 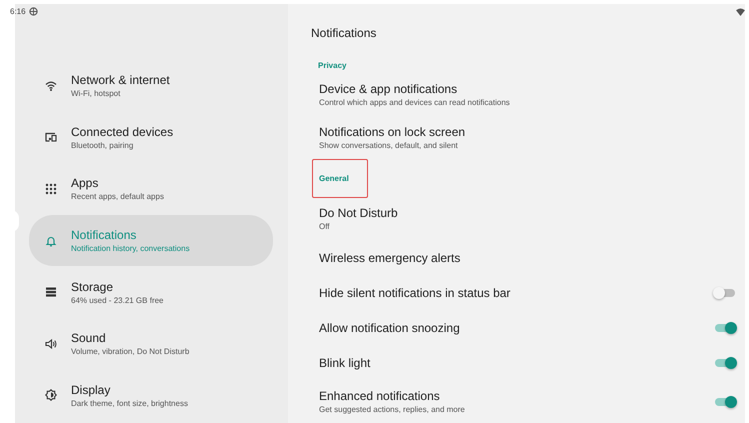 I want to click on settings-row: Wireless emergency alerts, so click(x=528, y=257).